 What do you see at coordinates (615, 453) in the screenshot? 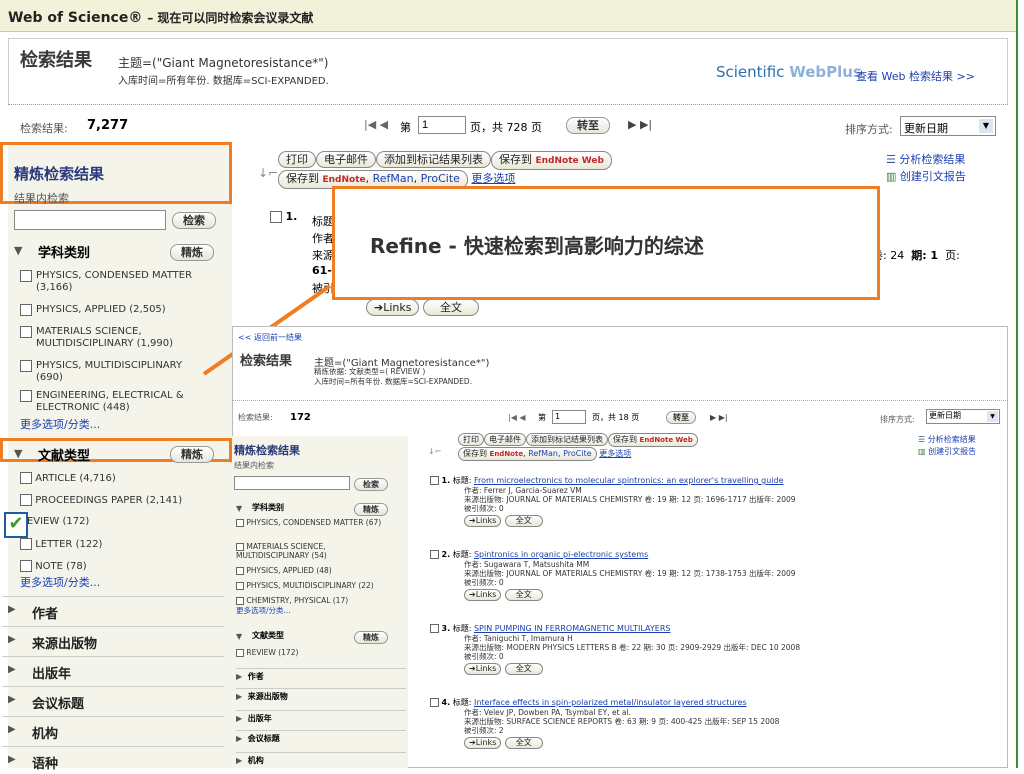
I see `inner-more-options: 更多选项` at bounding box center [615, 453].